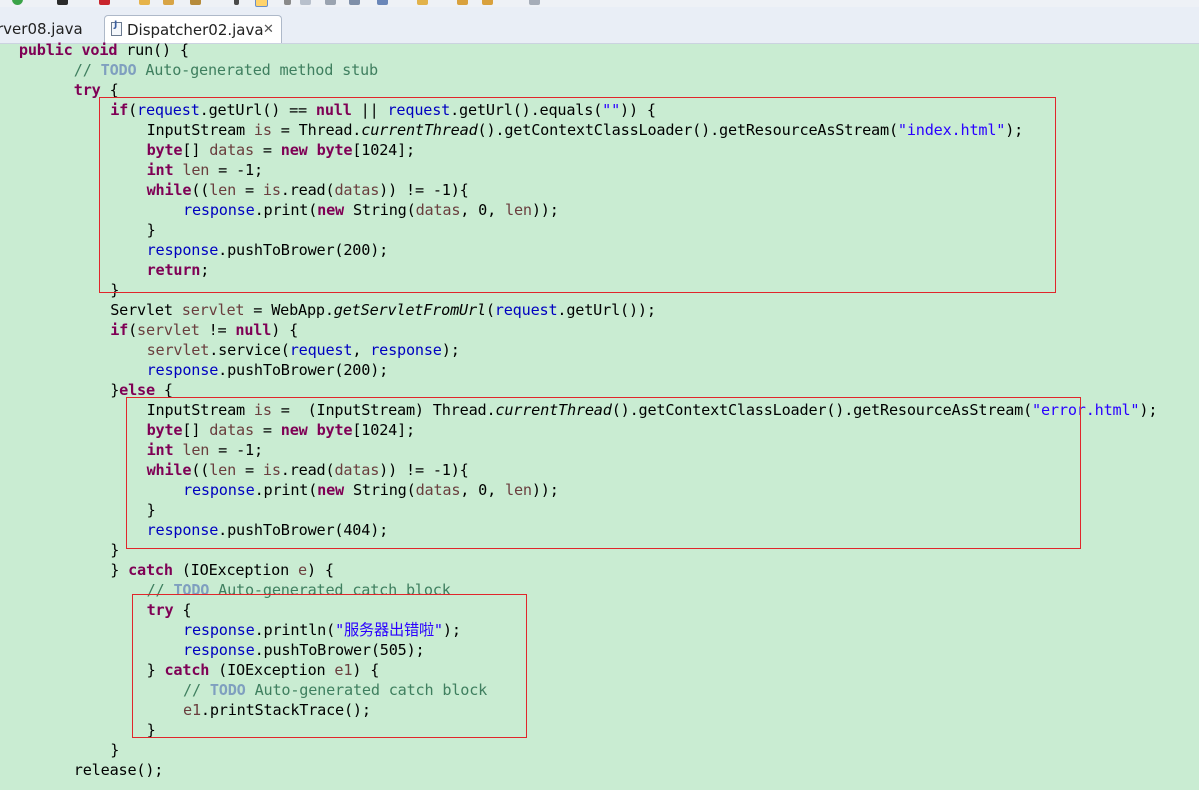  Describe the element at coordinates (462, 2) in the screenshot. I see `back-arrow-icon` at that location.